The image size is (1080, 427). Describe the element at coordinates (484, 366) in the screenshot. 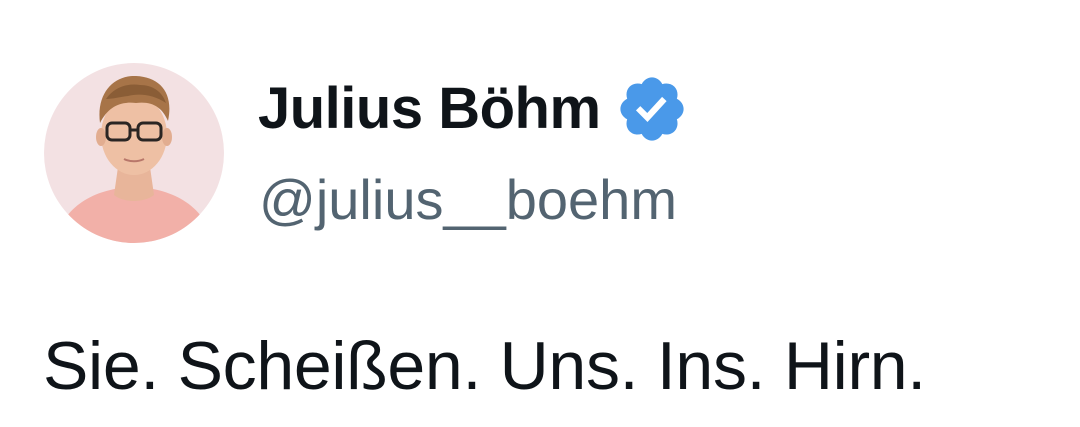

I see `tweet-text: Sie. Scheißen. Uns. Ins. Hirn.` at that location.